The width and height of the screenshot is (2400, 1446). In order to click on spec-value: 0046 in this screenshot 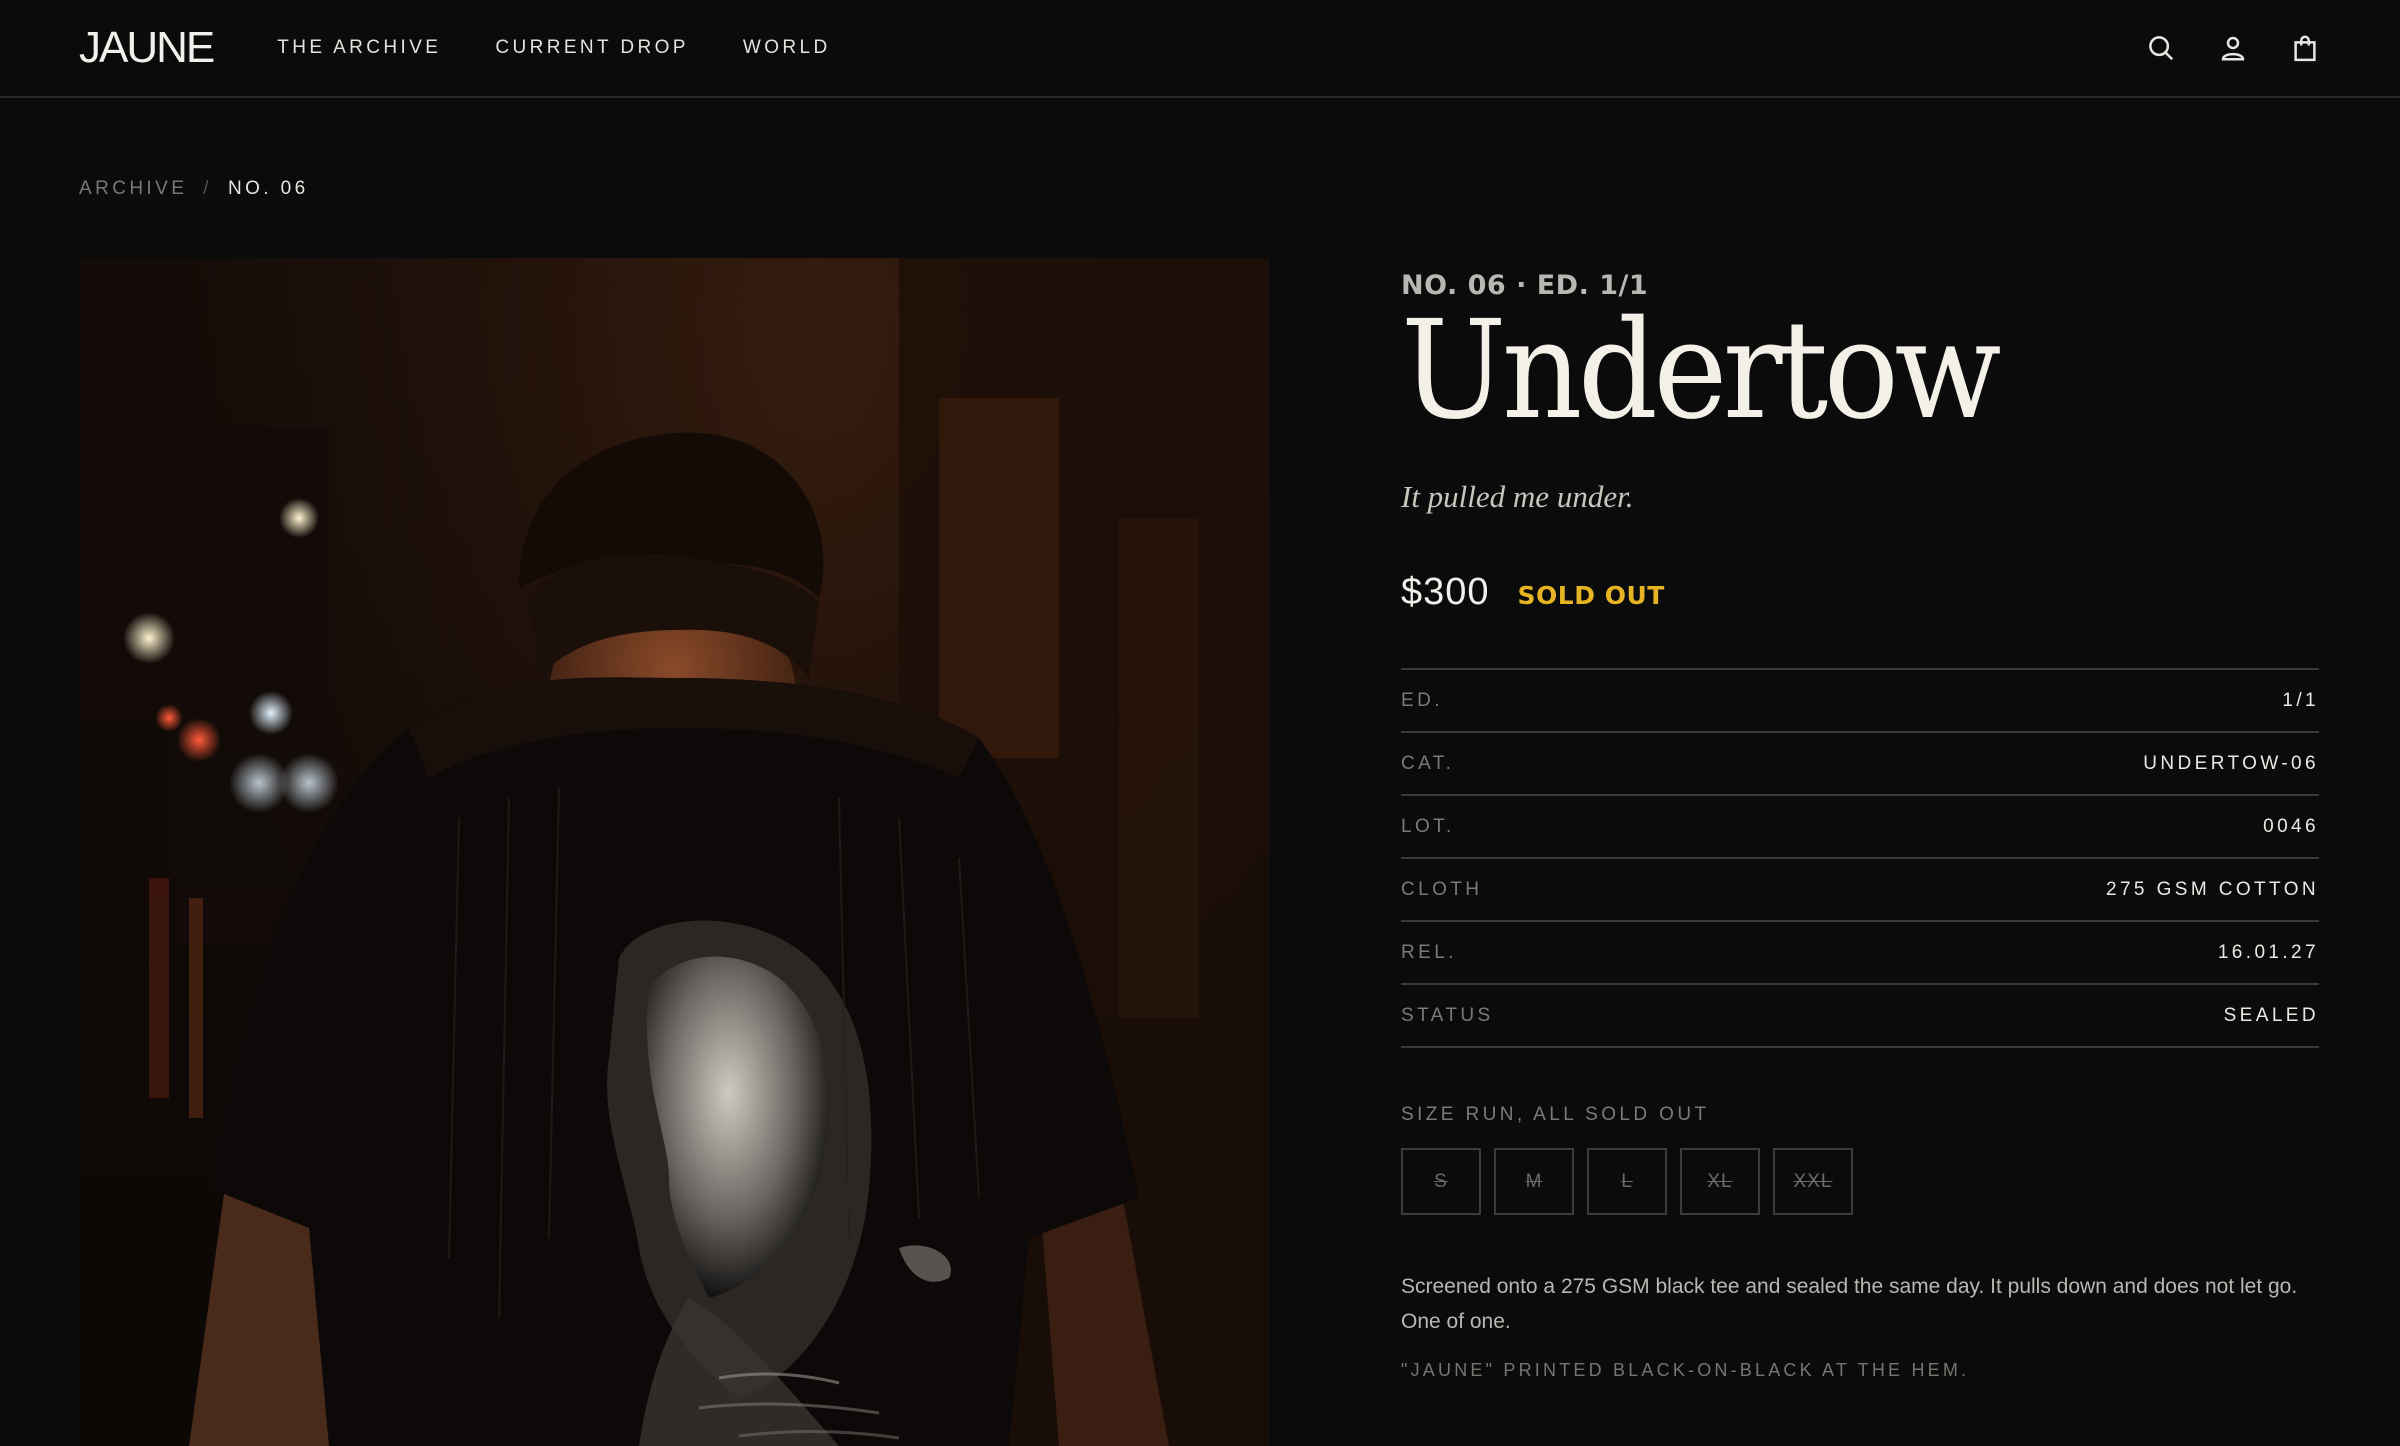, I will do `click(2291, 826)`.